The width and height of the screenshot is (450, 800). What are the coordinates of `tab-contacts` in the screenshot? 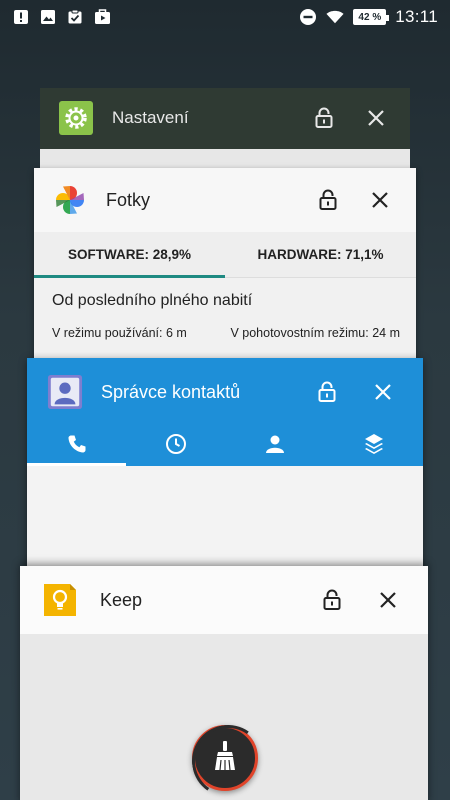 It's located at (274, 446).